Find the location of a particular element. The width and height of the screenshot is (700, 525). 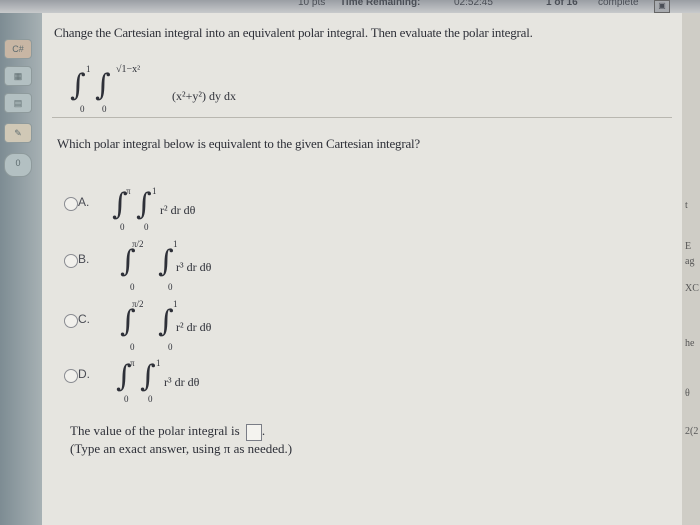

answer-prompt: The value of the polar integral is is located at coordinates (155, 430).